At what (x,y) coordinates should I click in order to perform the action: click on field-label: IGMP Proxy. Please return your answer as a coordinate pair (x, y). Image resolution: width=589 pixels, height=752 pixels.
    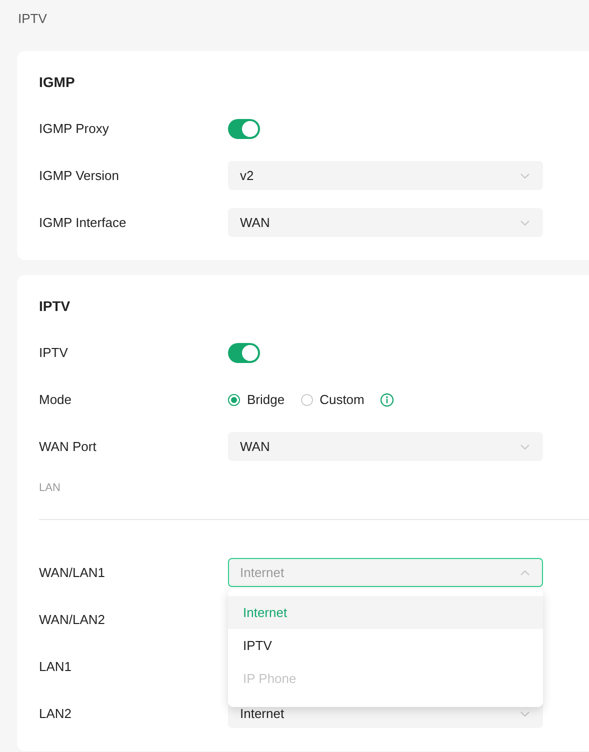
    Looking at the image, I should click on (74, 128).